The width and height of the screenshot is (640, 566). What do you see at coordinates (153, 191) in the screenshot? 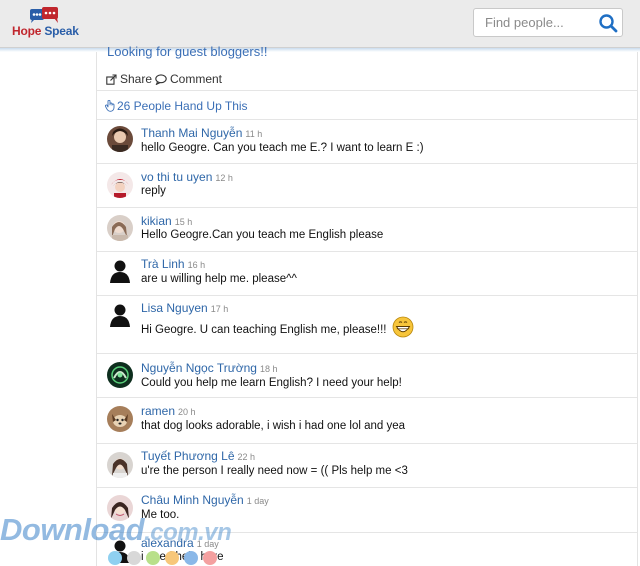
I see `comment-text: reply` at bounding box center [153, 191].